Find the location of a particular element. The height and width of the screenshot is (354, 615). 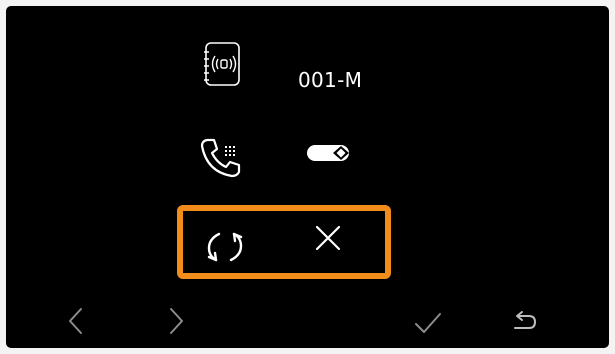

close-icon is located at coordinates (328, 238).